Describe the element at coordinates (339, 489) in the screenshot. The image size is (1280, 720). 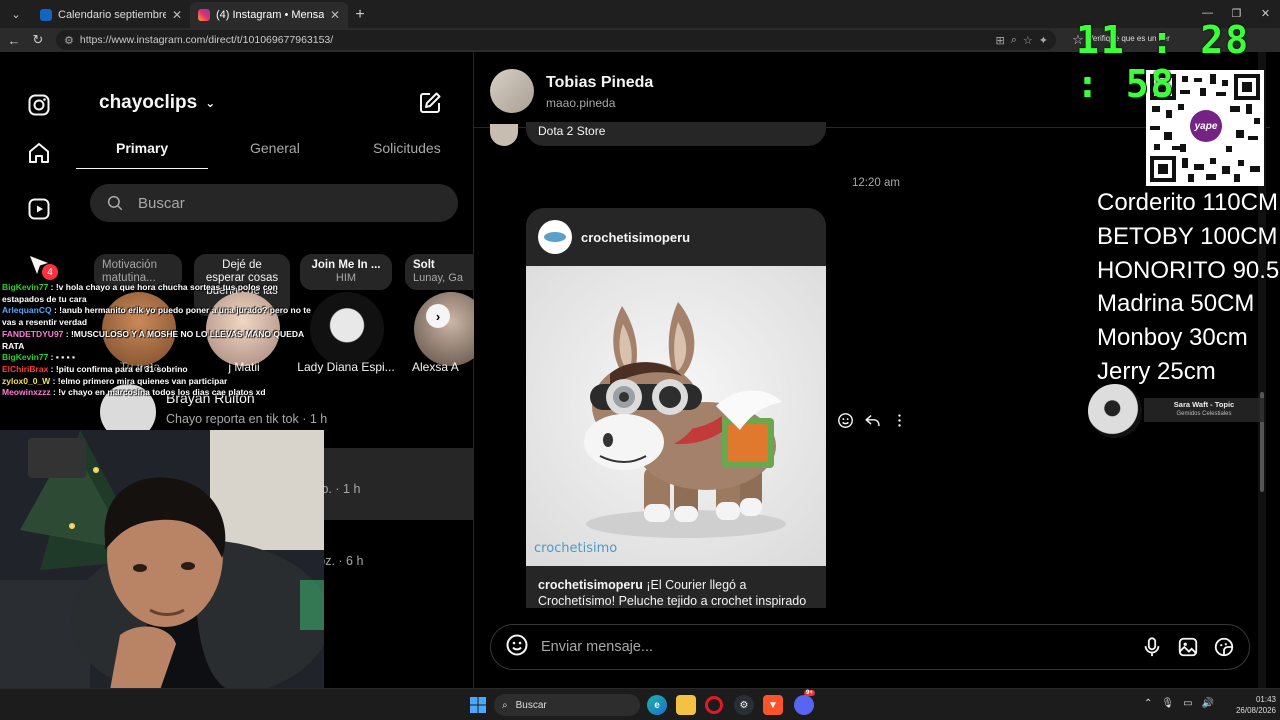
I see `conversation-preview: to. · 1 h` at that location.